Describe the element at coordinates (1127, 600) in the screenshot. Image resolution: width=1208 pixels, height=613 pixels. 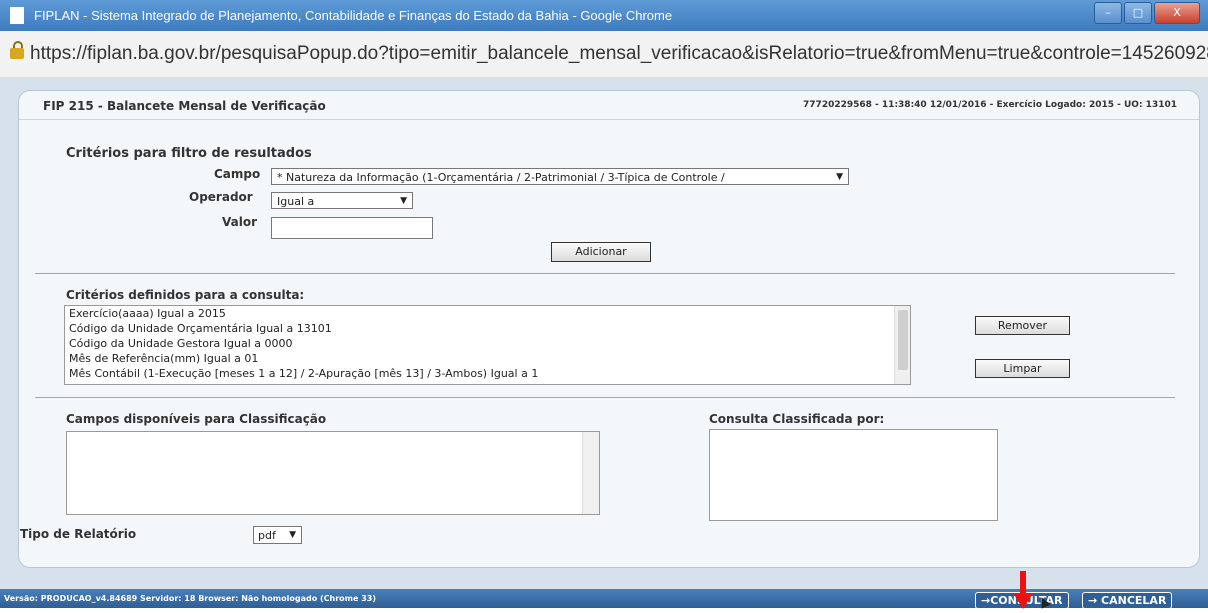
I see `cancelar-button: → CANCELAR` at that location.